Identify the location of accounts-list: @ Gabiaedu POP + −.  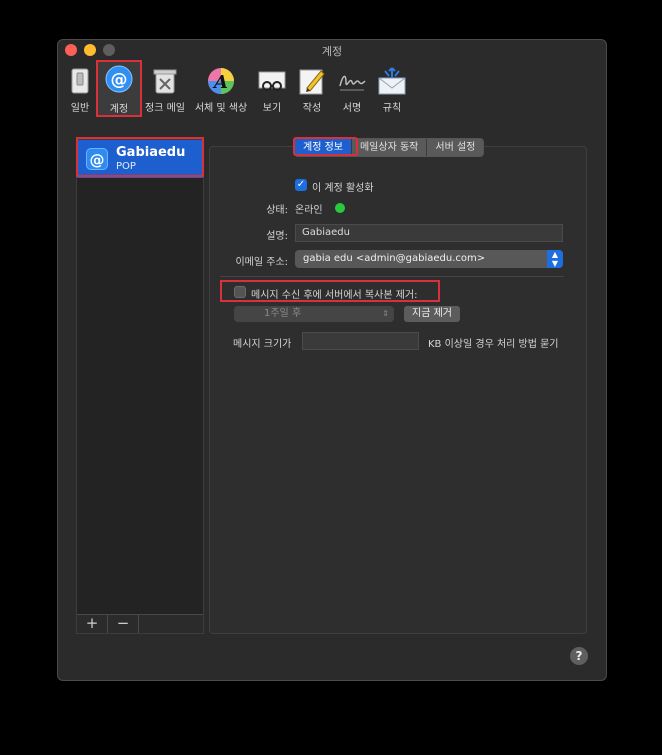
(140, 386).